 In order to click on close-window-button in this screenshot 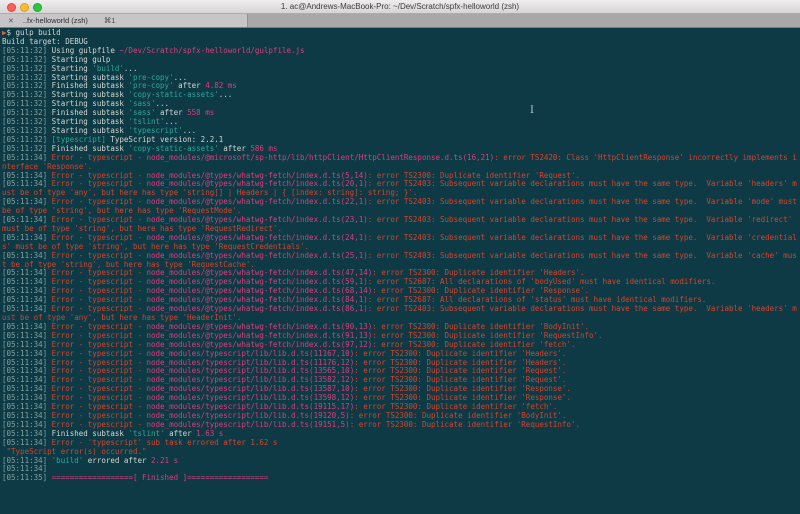, I will do `click(11, 7)`.